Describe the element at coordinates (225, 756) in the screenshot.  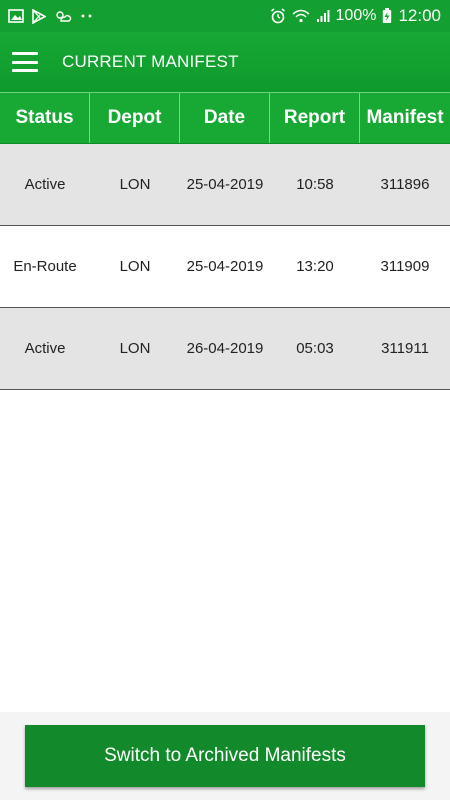
I see `switch-to-archived-button: Switch to Archived Manifests` at that location.